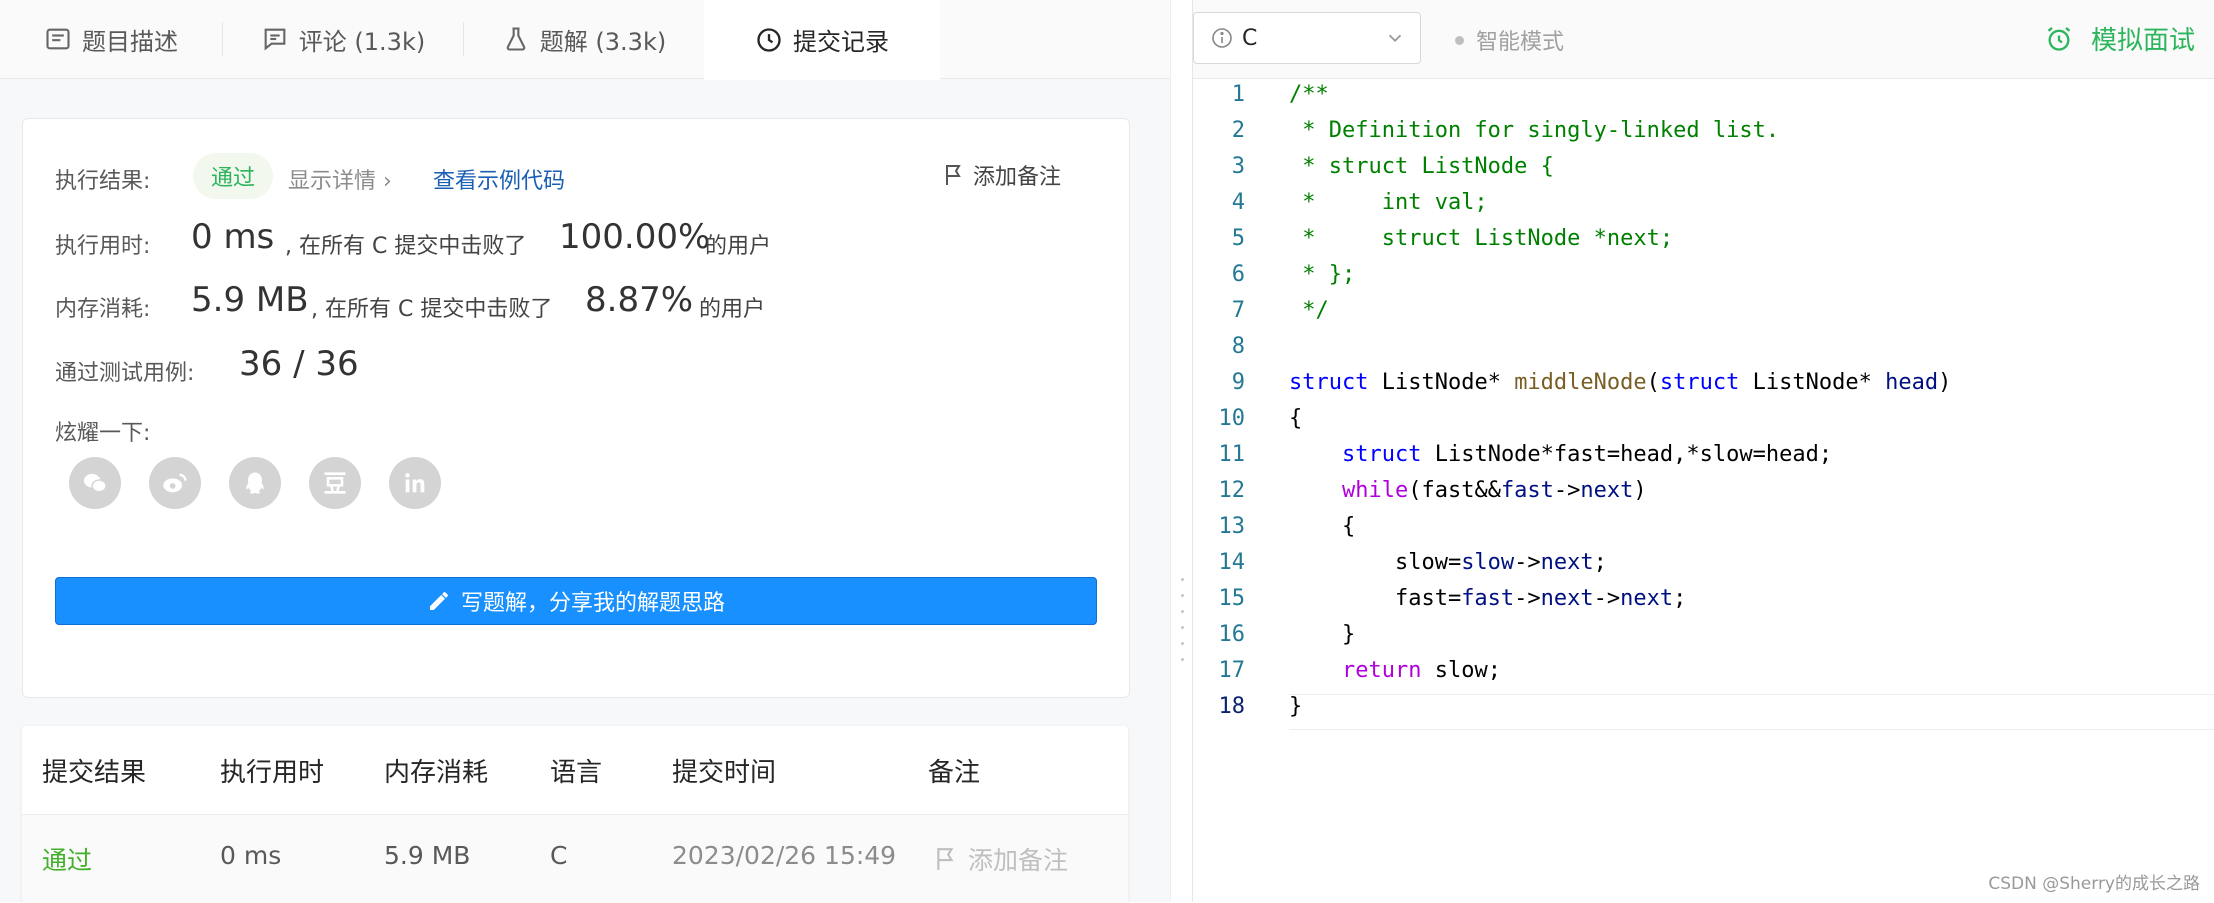  What do you see at coordinates (250, 300) in the screenshot?
I see `memory-value: 5.9 MB` at bounding box center [250, 300].